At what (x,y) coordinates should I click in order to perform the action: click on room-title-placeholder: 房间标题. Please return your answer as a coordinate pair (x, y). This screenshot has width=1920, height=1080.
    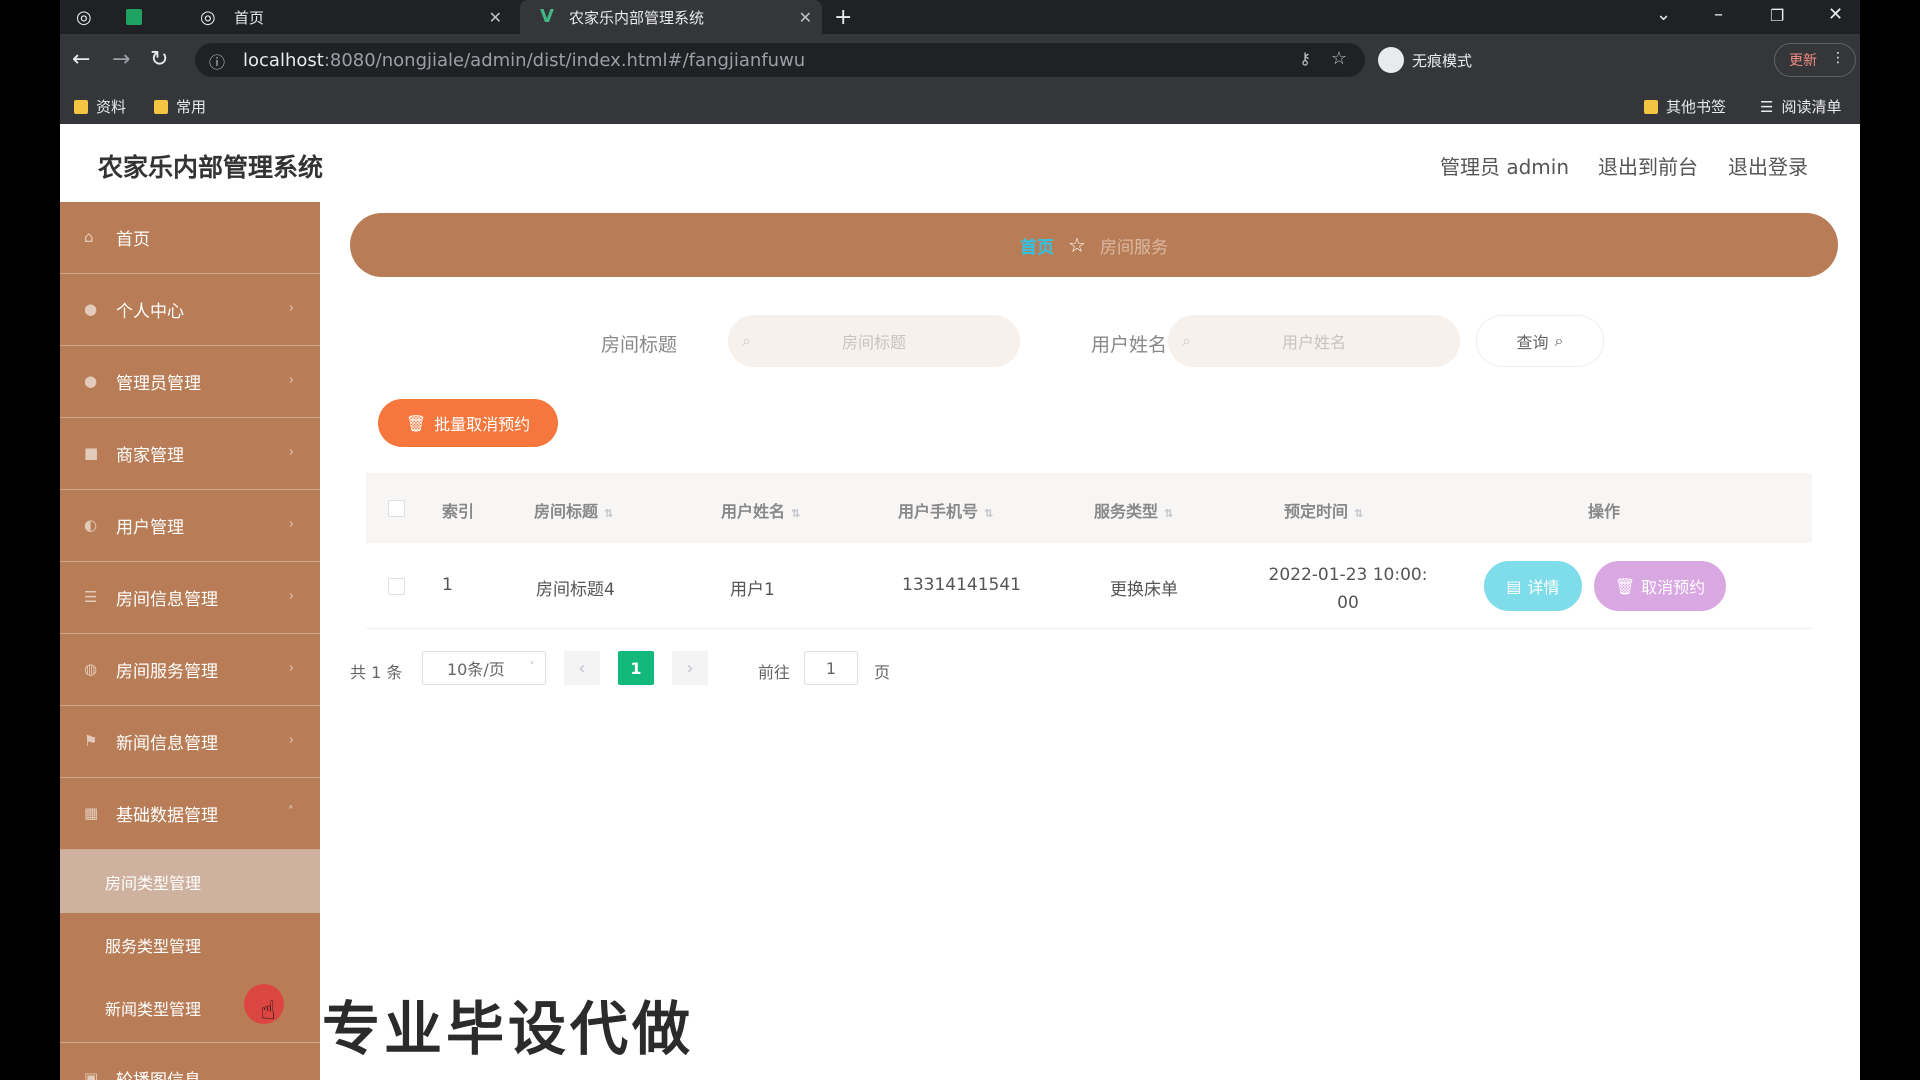
    Looking at the image, I should click on (873, 342).